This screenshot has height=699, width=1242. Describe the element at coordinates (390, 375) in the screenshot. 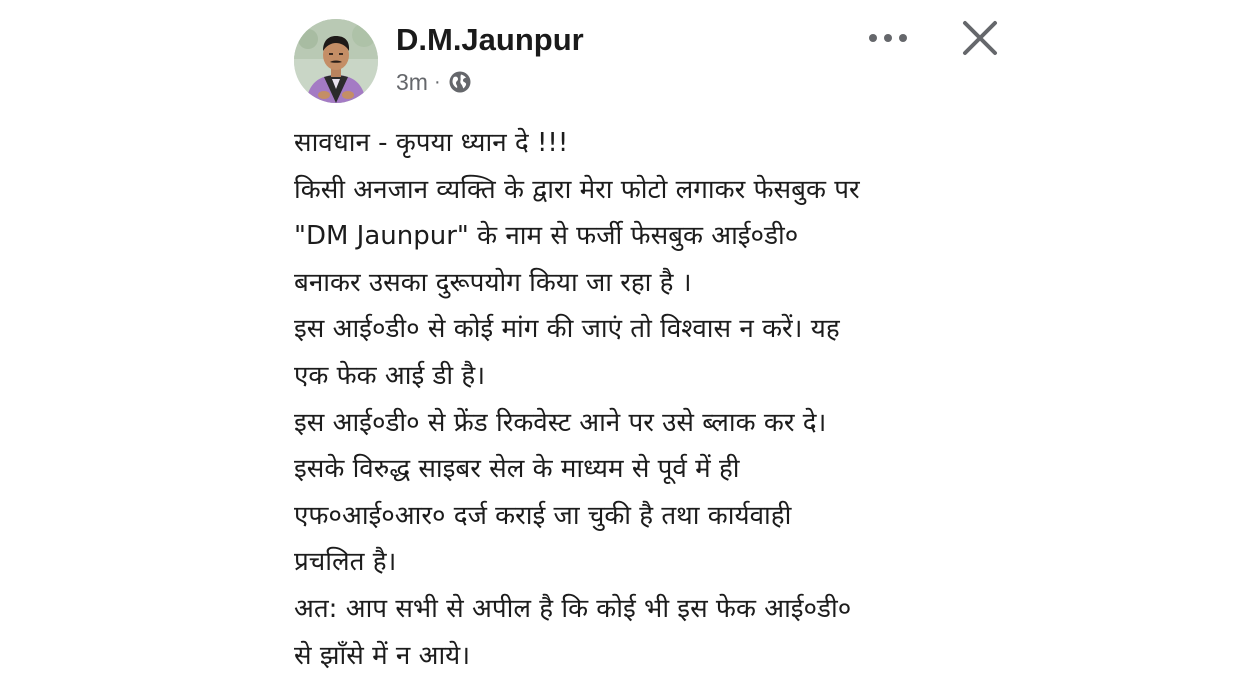

I see `post-text-line: एक फेक आई डी है।` at that location.